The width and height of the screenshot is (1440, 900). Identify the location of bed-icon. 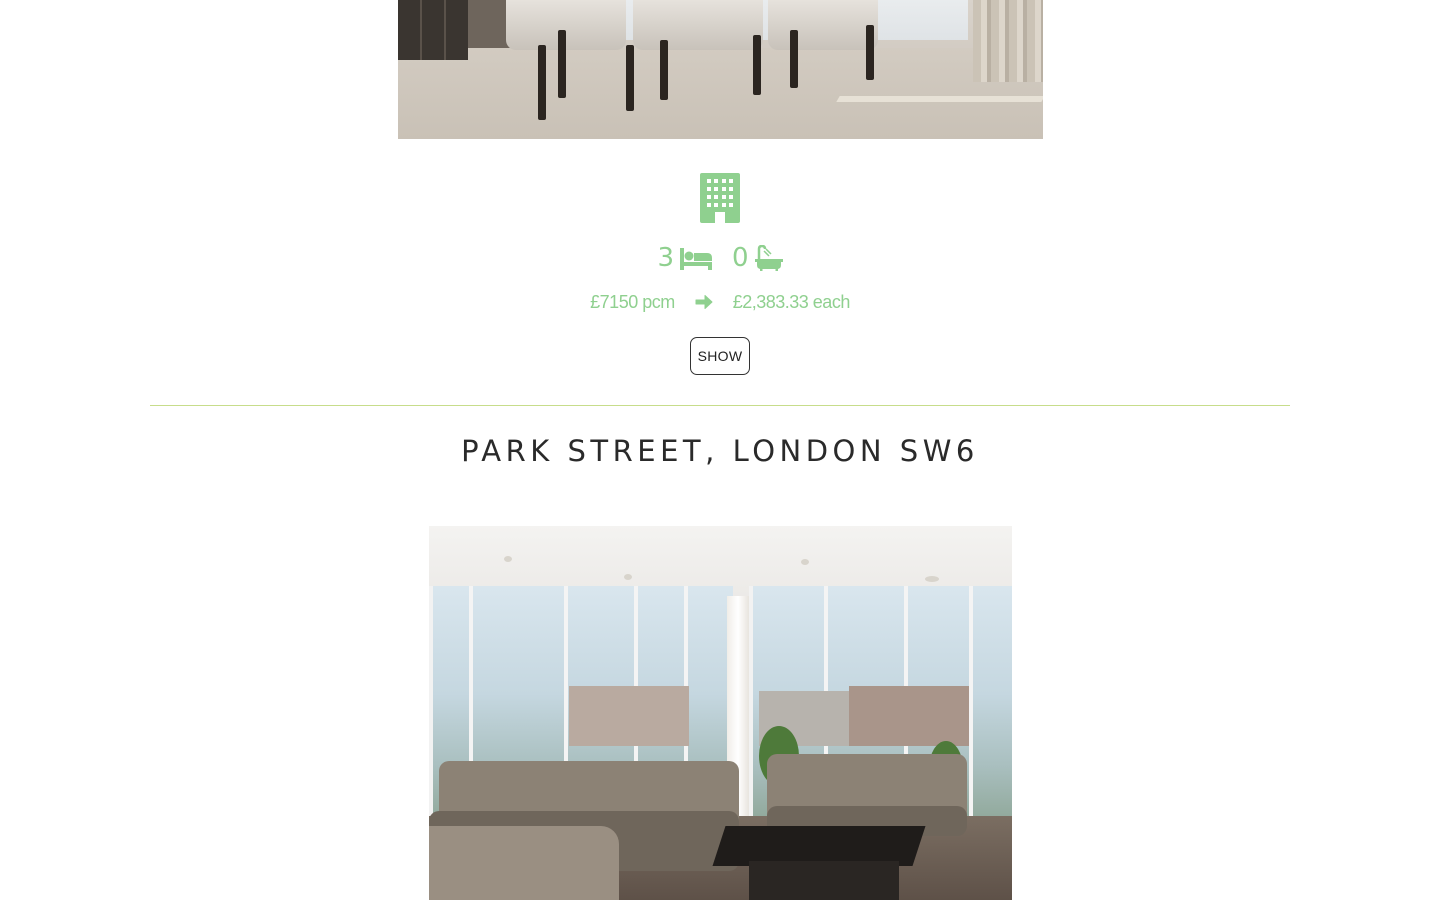
(696, 259).